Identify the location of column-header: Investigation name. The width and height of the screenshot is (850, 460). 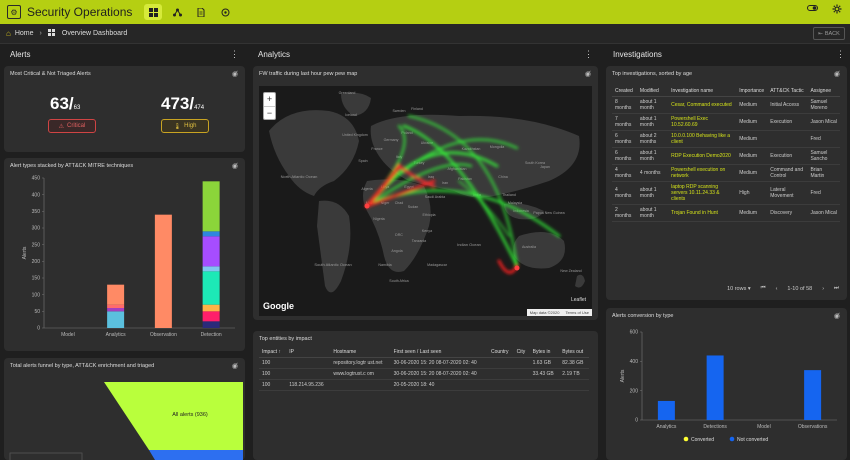
(702, 91).